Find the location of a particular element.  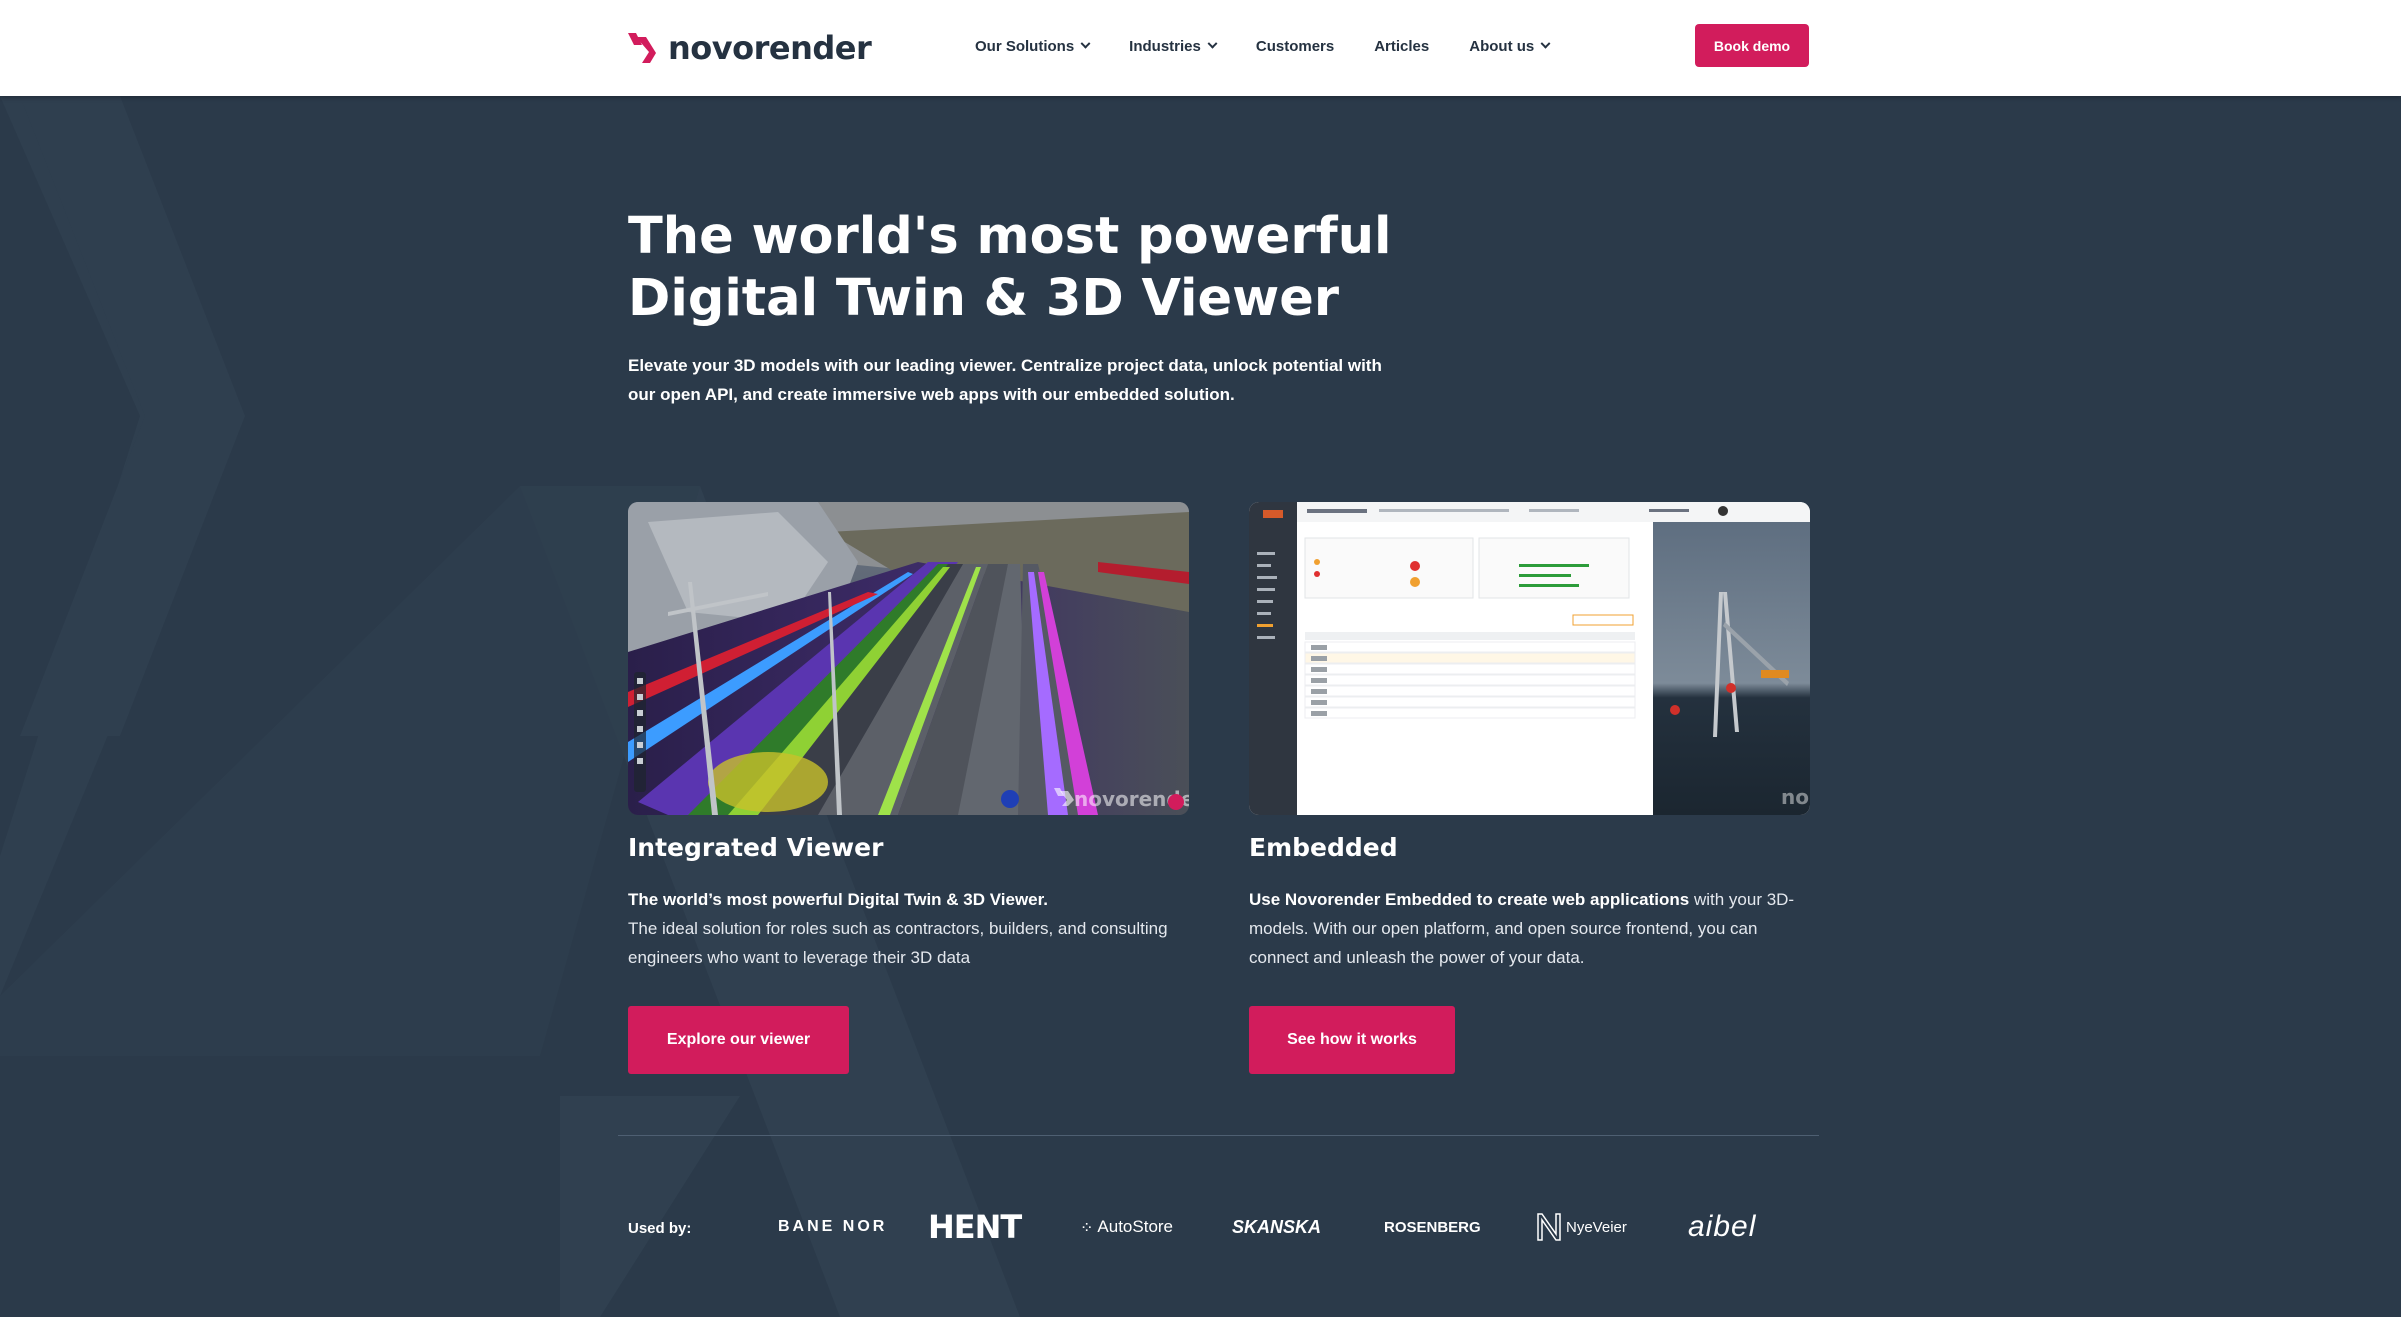

integrated-viewer-screenshot: novorender is located at coordinates (908, 658).